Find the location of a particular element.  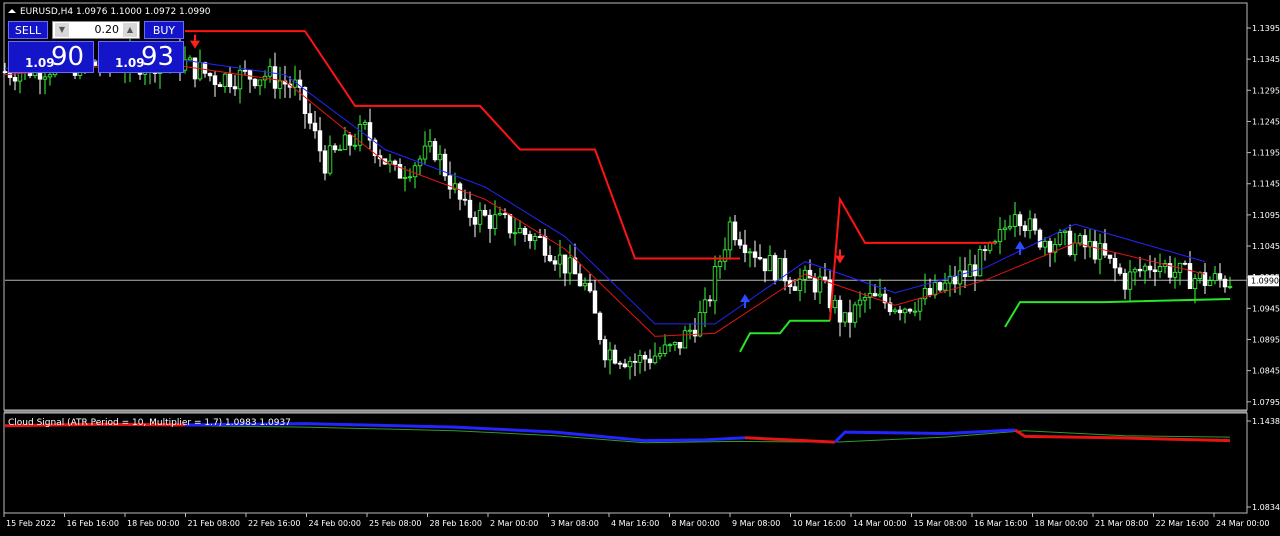

sell-price-button: 1.09 90 is located at coordinates (51, 57).